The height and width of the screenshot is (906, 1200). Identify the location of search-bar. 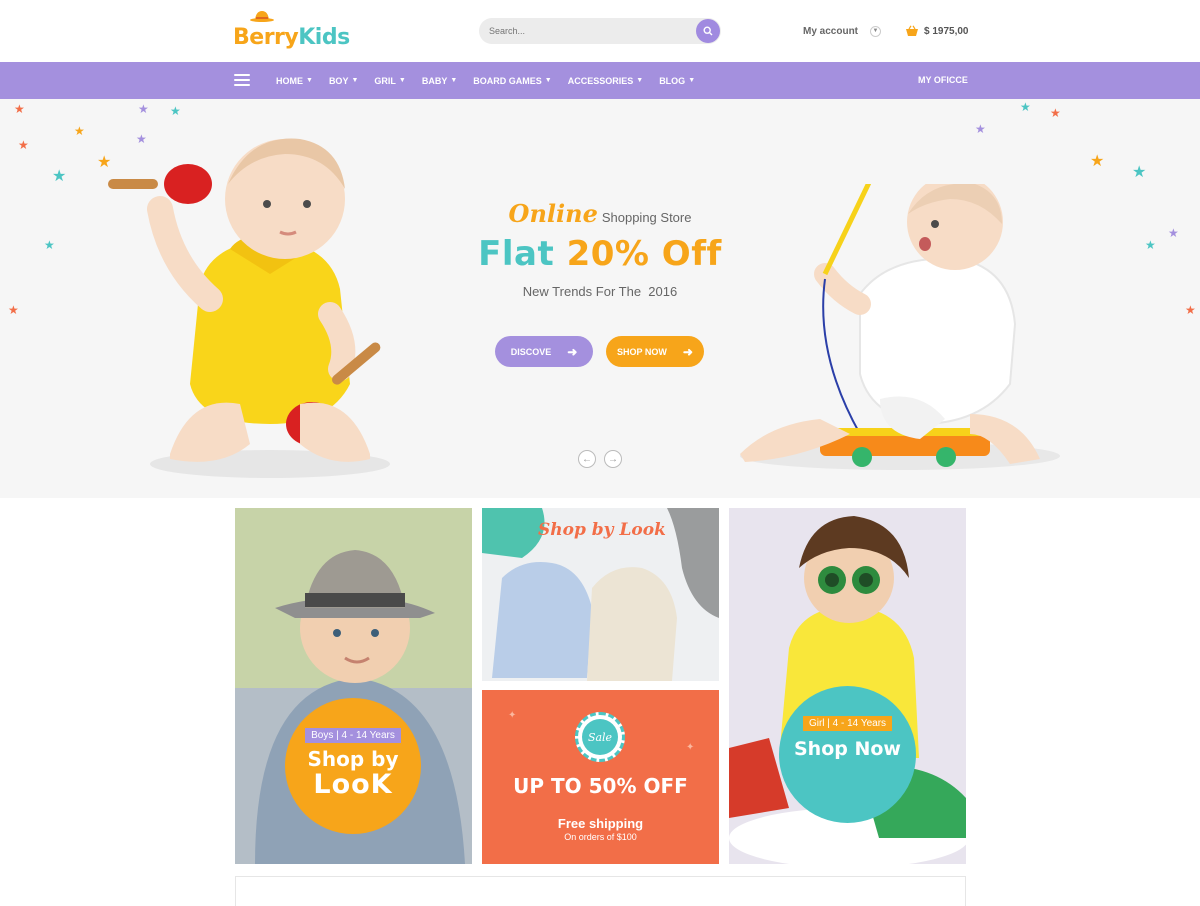
(600, 31).